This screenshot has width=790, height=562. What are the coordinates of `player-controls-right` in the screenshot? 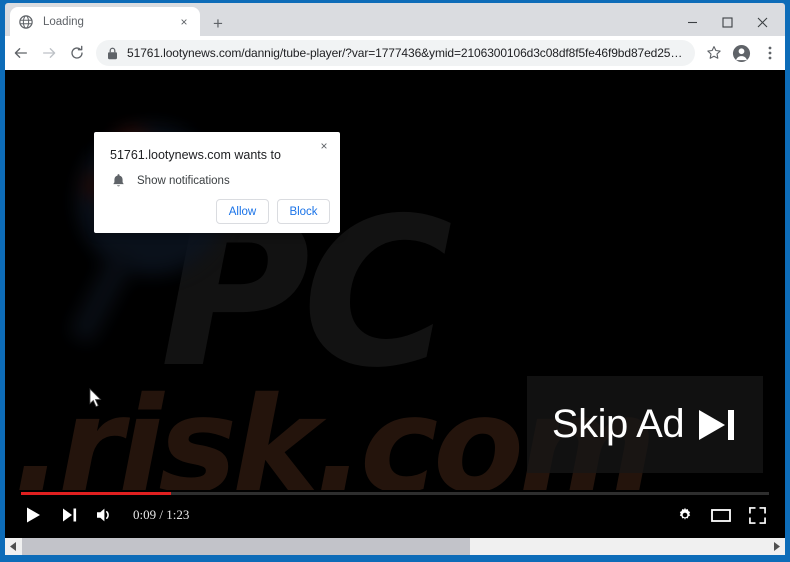 It's located at (721, 515).